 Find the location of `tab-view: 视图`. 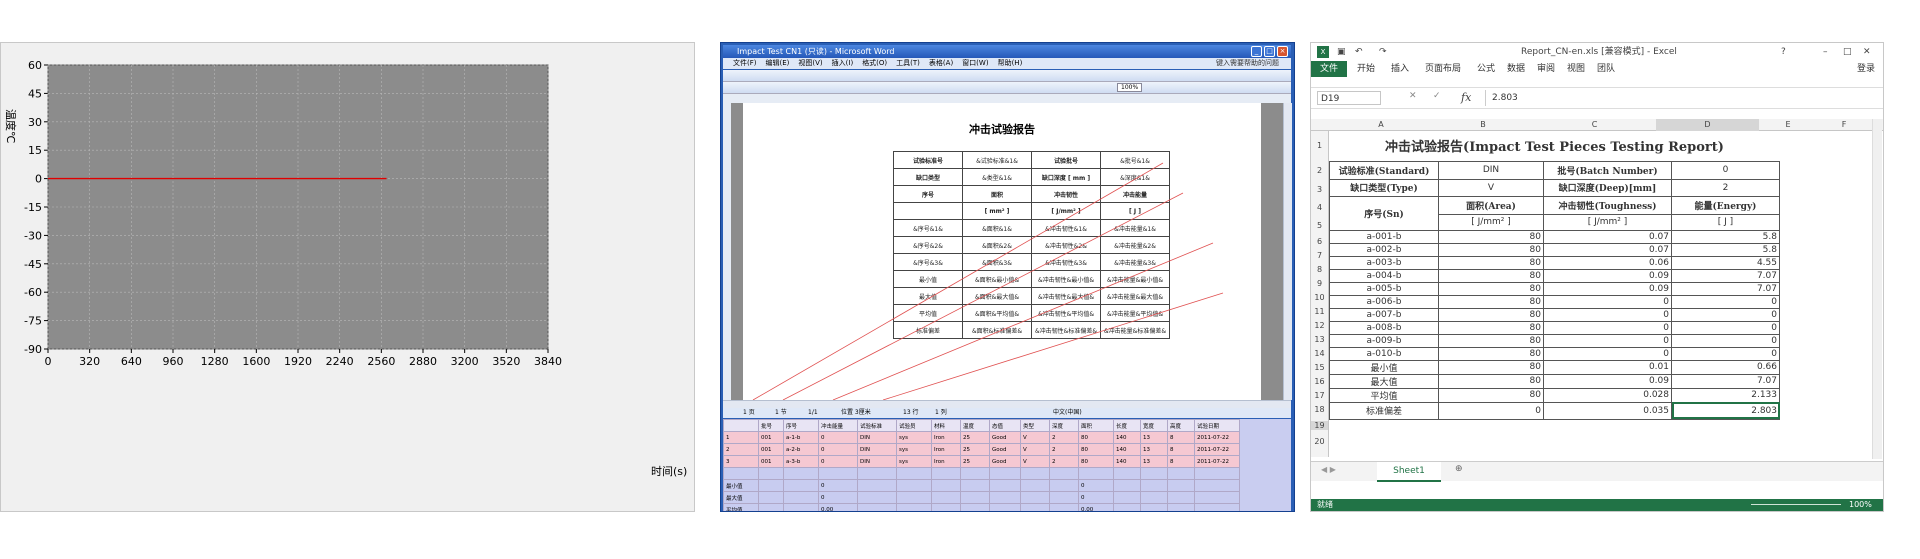

tab-view: 视图 is located at coordinates (1576, 69).